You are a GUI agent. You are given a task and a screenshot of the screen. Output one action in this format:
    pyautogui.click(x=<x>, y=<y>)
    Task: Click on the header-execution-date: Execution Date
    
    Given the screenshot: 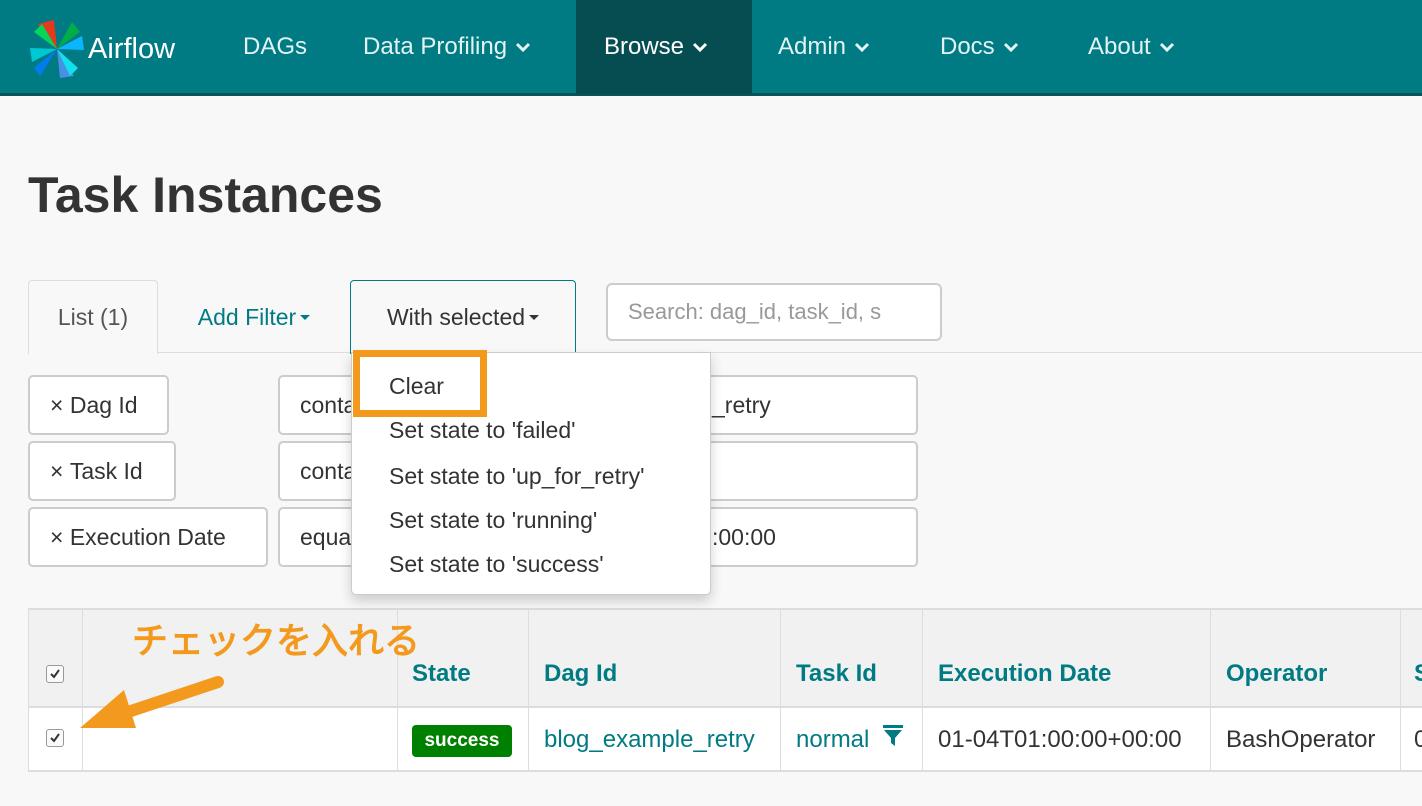 What is the action you would take?
    pyautogui.click(x=1024, y=674)
    